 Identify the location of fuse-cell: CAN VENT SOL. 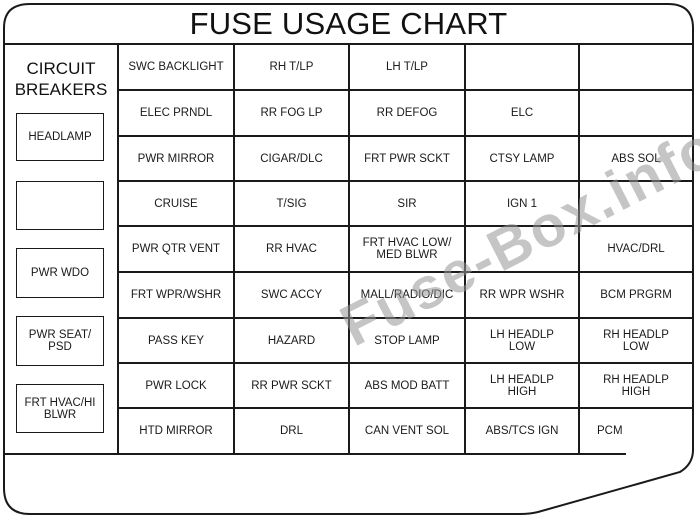
(407, 431).